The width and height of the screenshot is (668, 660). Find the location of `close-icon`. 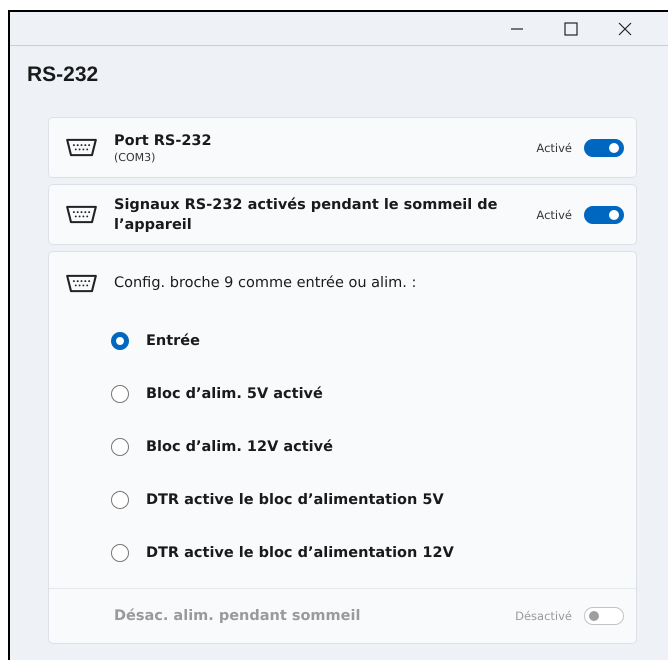

close-icon is located at coordinates (625, 29).